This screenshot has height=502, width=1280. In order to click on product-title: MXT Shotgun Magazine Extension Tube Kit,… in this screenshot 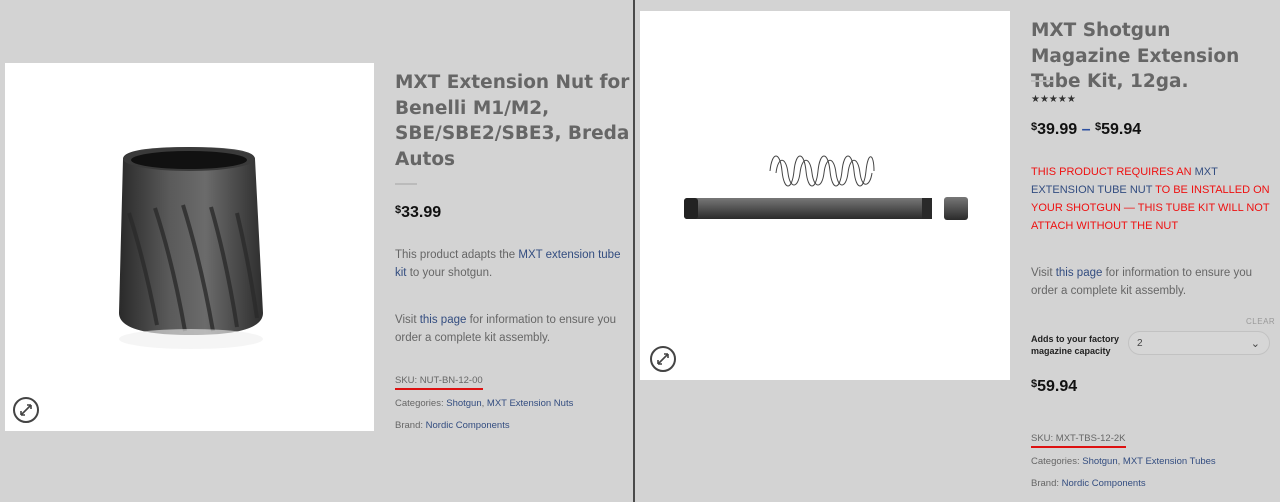, I will do `click(1135, 56)`.